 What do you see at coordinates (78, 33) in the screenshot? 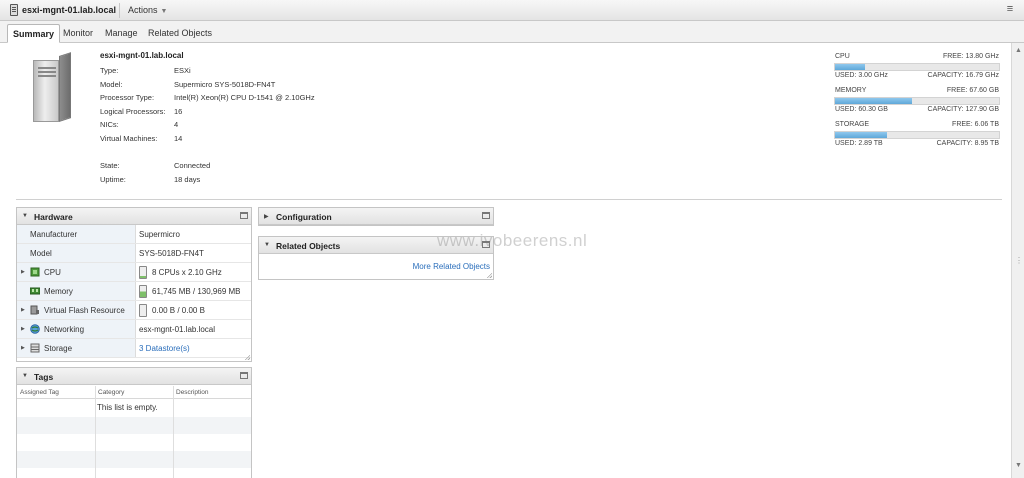
I see `tab-monitor: Monitor` at bounding box center [78, 33].